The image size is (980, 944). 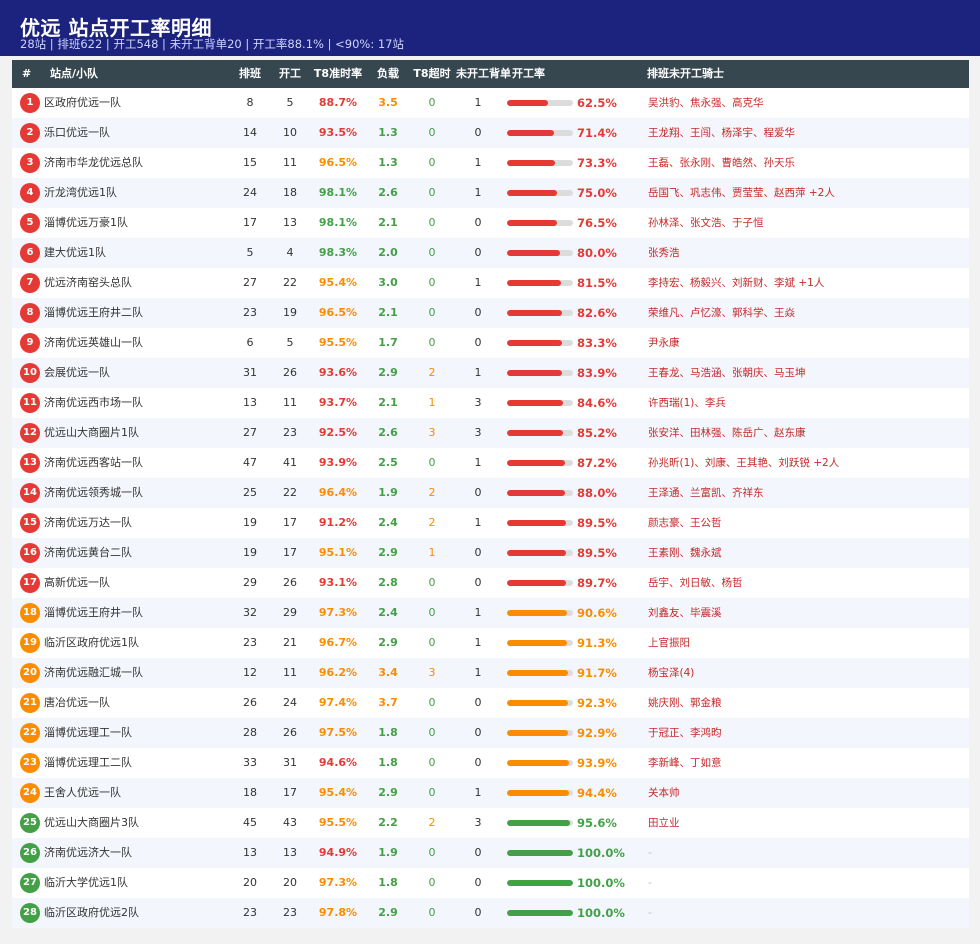 What do you see at coordinates (388, 612) in the screenshot?
I see `load-value: 2.4` at bounding box center [388, 612].